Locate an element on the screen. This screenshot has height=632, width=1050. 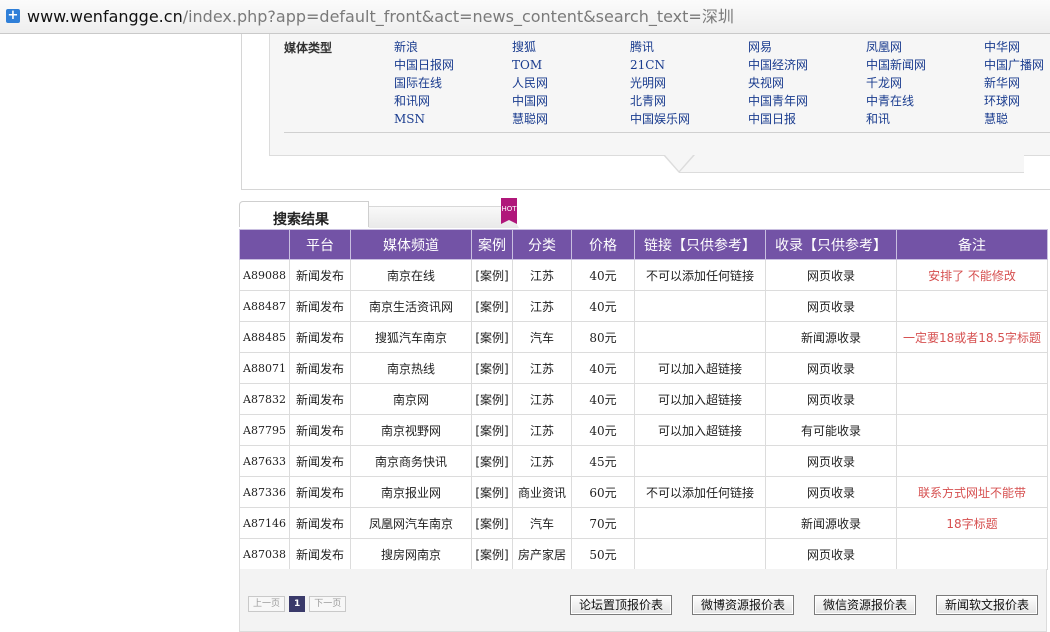
table-row: A88071 新闻发布 南京热线 [案例] 江苏 40元 可以加入超链接 网页收录 is located at coordinates (643, 368).